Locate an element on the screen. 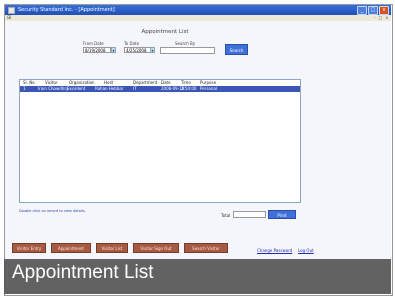 The image size is (395, 297). app-icon is located at coordinates (11, 10).